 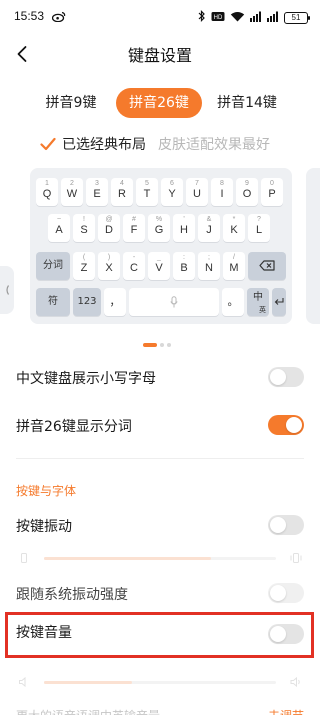 What do you see at coordinates (24, 558) in the screenshot?
I see `vibration-low-icon` at bounding box center [24, 558].